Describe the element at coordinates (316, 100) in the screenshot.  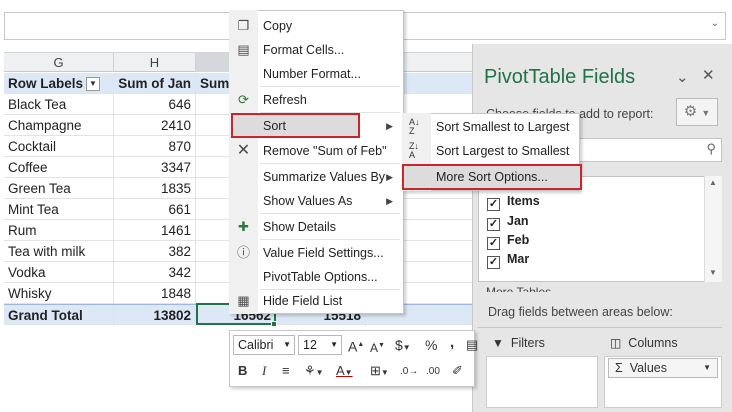
I see `menu-item-refresh: ⟳ Refresh` at that location.